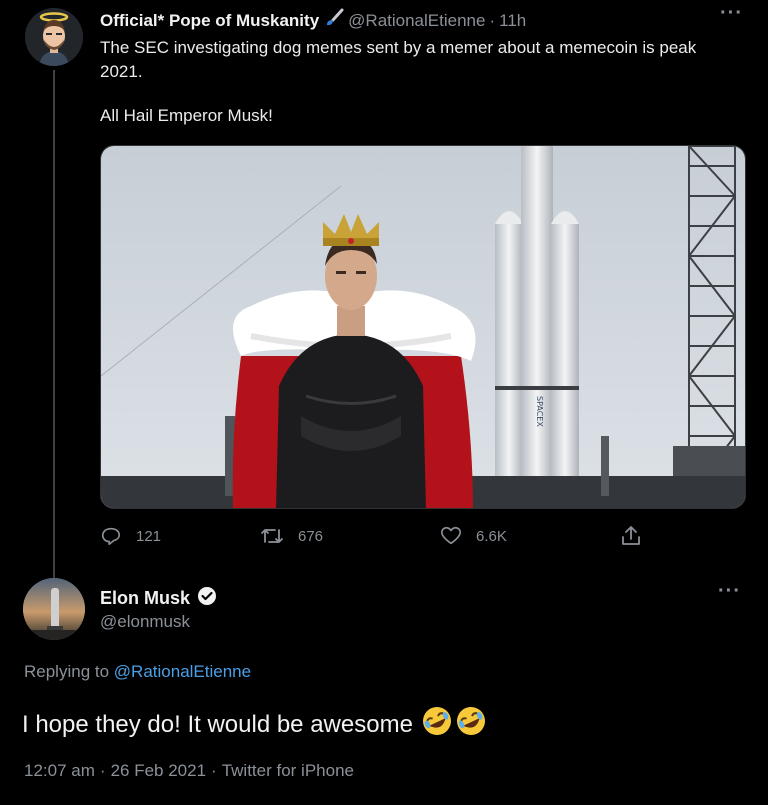  Describe the element at coordinates (291, 536) in the screenshot. I see `retweet-action: 676` at that location.